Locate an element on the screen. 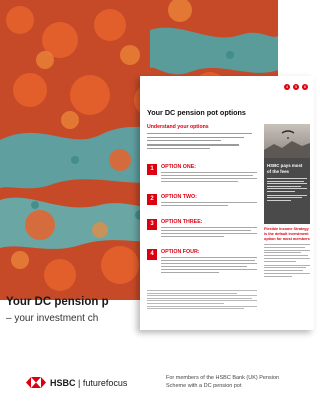  logo-wordmark: HSBC | futurefocus is located at coordinates (89, 382).